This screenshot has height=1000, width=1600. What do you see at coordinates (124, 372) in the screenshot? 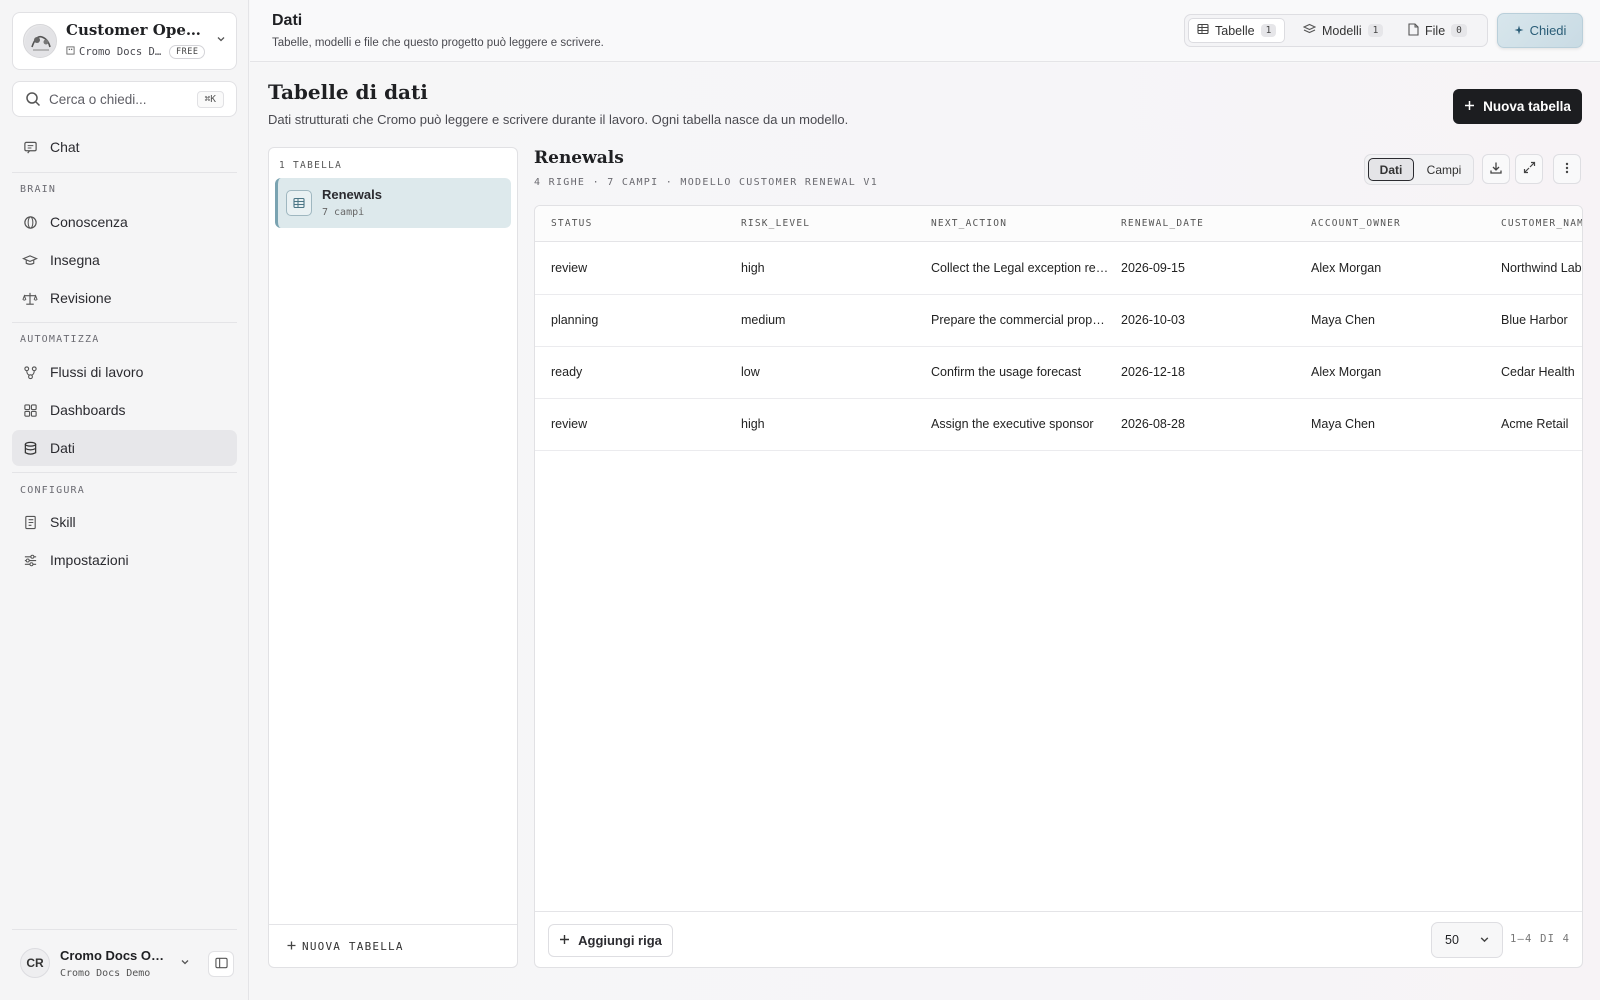
I see `sidebar-item-flussi: Flussi di lavoro` at bounding box center [124, 372].